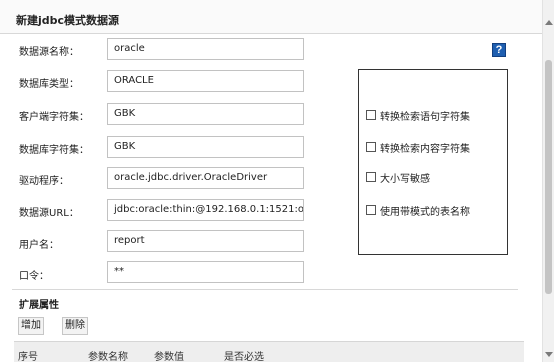 The height and width of the screenshot is (362, 554). I want to click on db-type-field: ORACLE, so click(205, 81).